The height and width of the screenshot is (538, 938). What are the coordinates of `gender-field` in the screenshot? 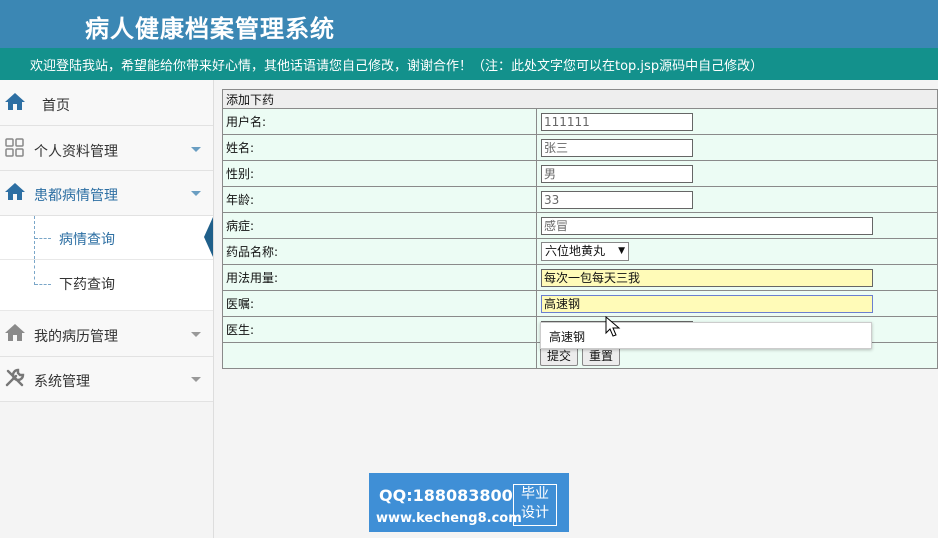 It's located at (617, 173).